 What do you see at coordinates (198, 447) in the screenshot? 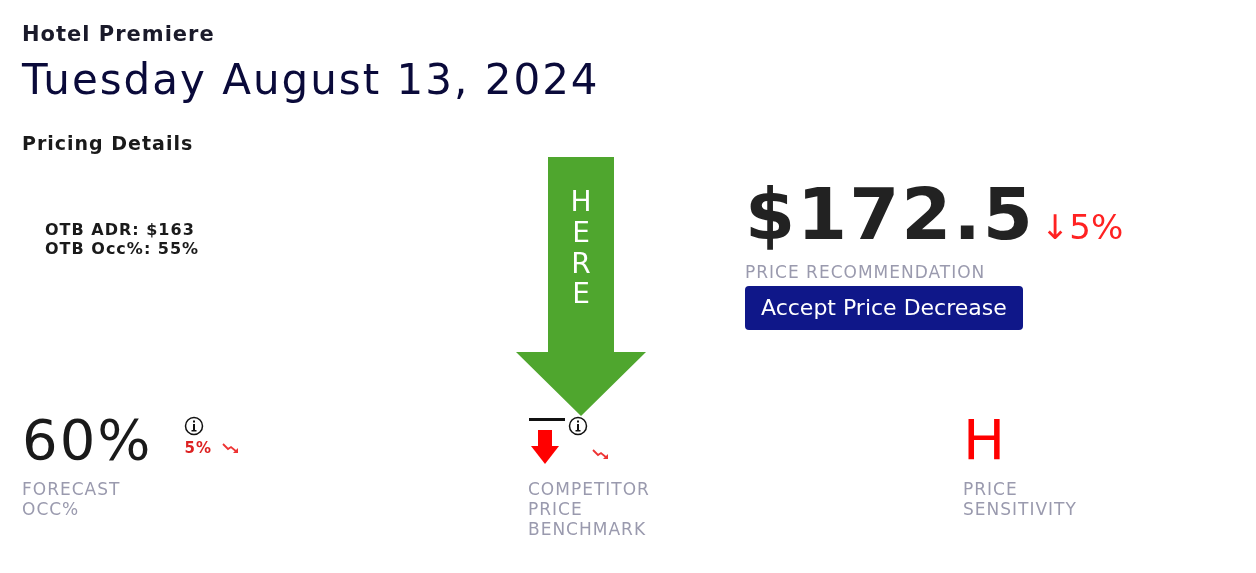
I see `change-value: 5%` at bounding box center [198, 447].